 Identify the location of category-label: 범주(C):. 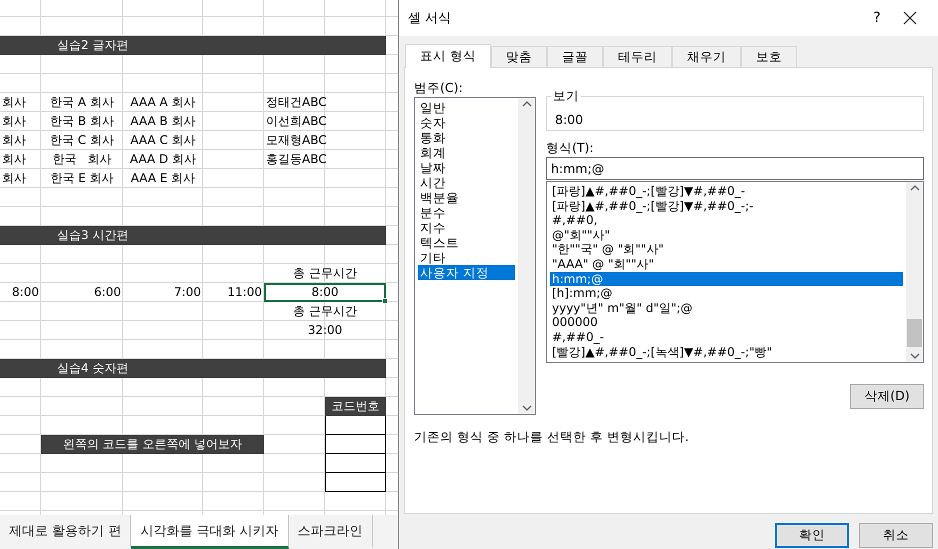
(439, 88).